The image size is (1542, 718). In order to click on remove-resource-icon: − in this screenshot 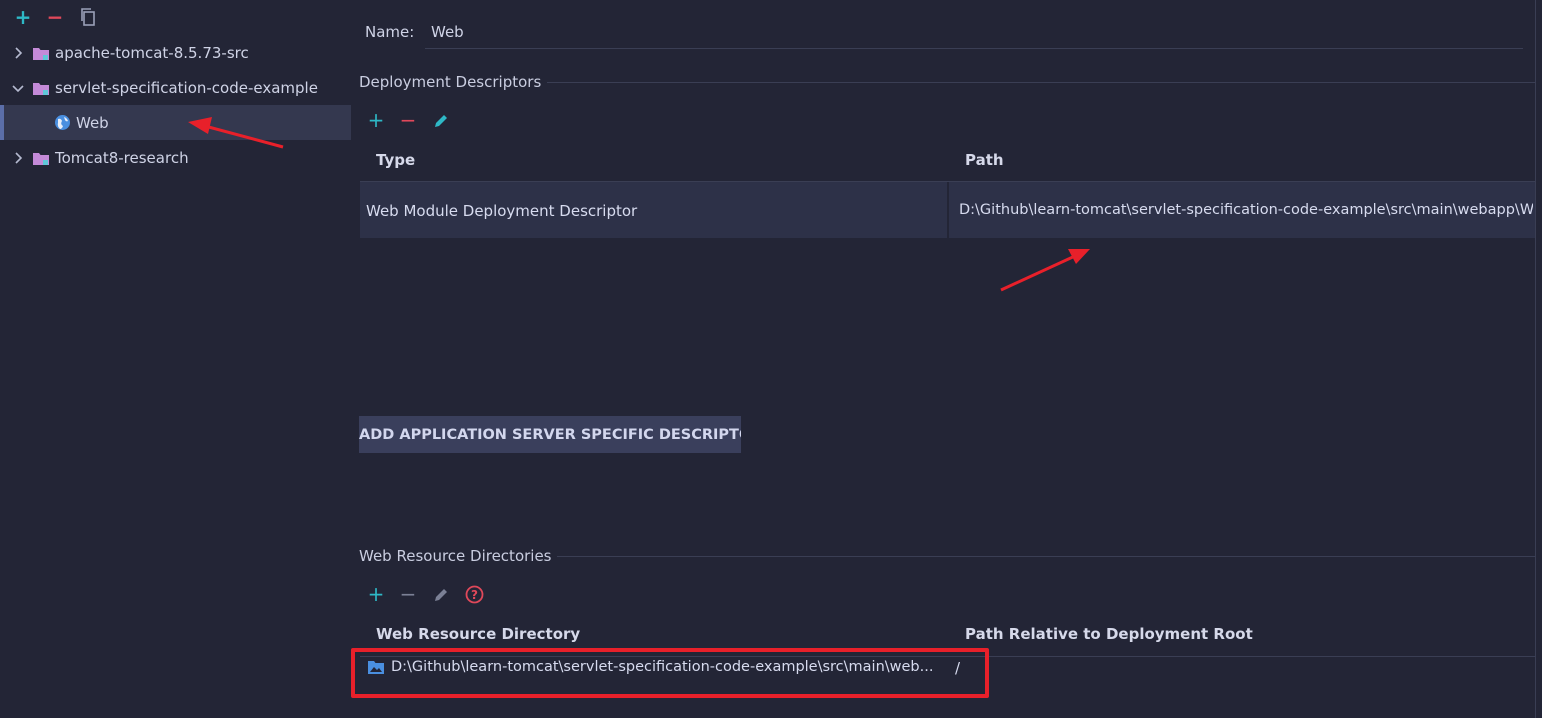, I will do `click(408, 594)`.